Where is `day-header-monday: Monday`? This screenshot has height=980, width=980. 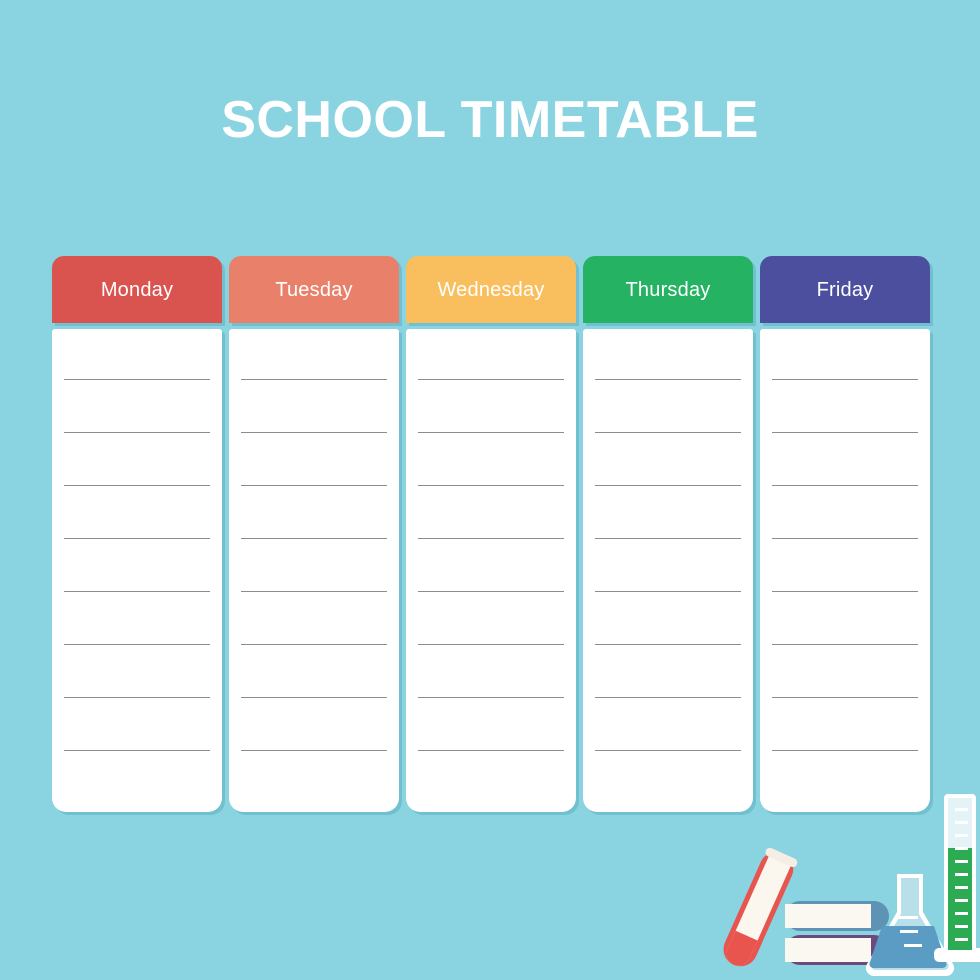
day-header-monday: Monday is located at coordinates (137, 289).